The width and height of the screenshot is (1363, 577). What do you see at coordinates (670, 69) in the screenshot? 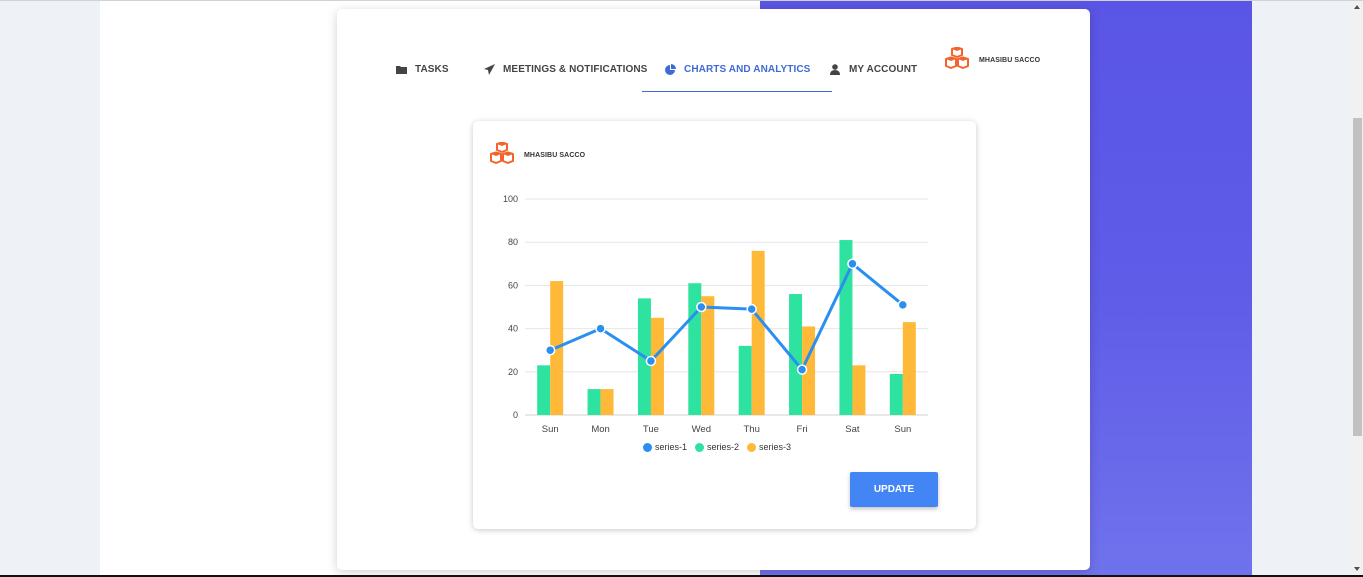
I see `pie-chart-icon` at bounding box center [670, 69].